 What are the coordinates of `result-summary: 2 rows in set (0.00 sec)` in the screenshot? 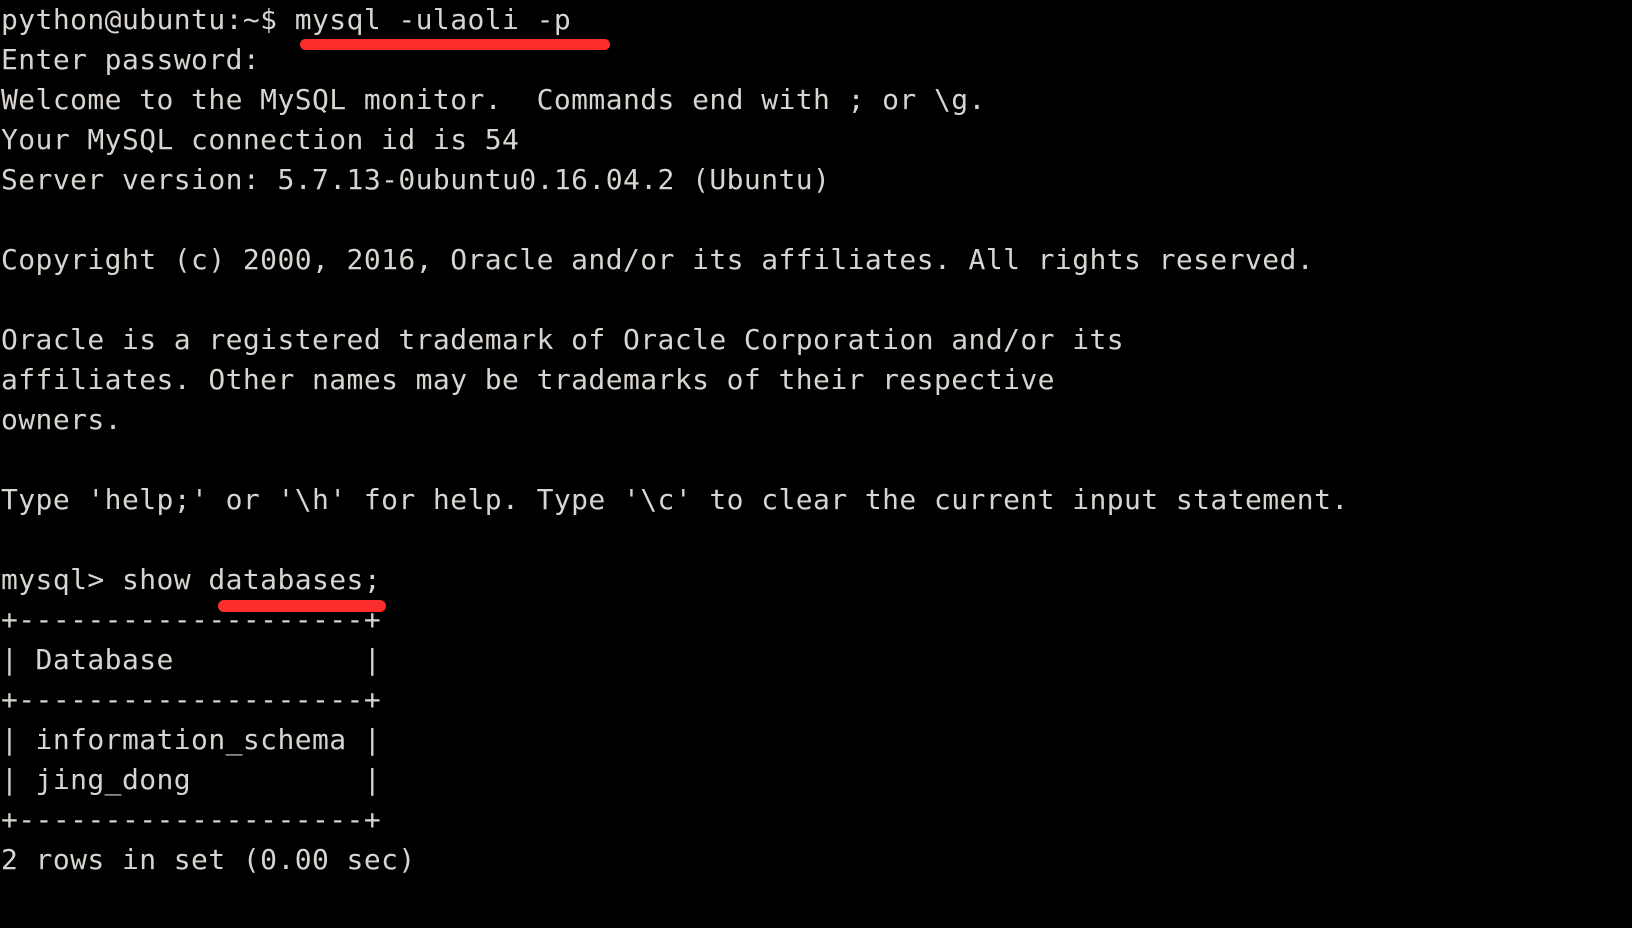 It's located at (208, 859).